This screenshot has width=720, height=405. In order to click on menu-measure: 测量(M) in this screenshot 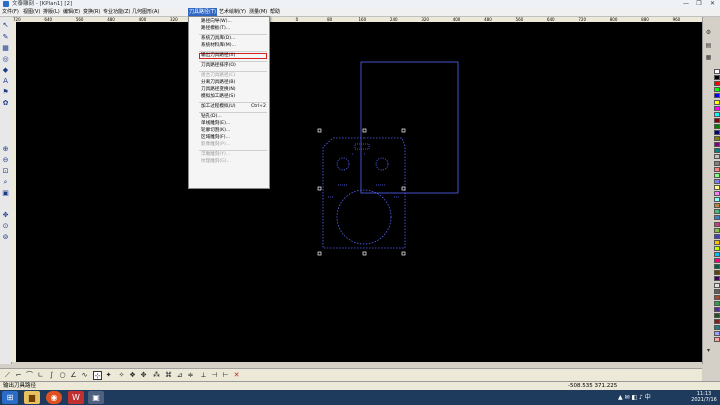, I will do `click(258, 12)`.